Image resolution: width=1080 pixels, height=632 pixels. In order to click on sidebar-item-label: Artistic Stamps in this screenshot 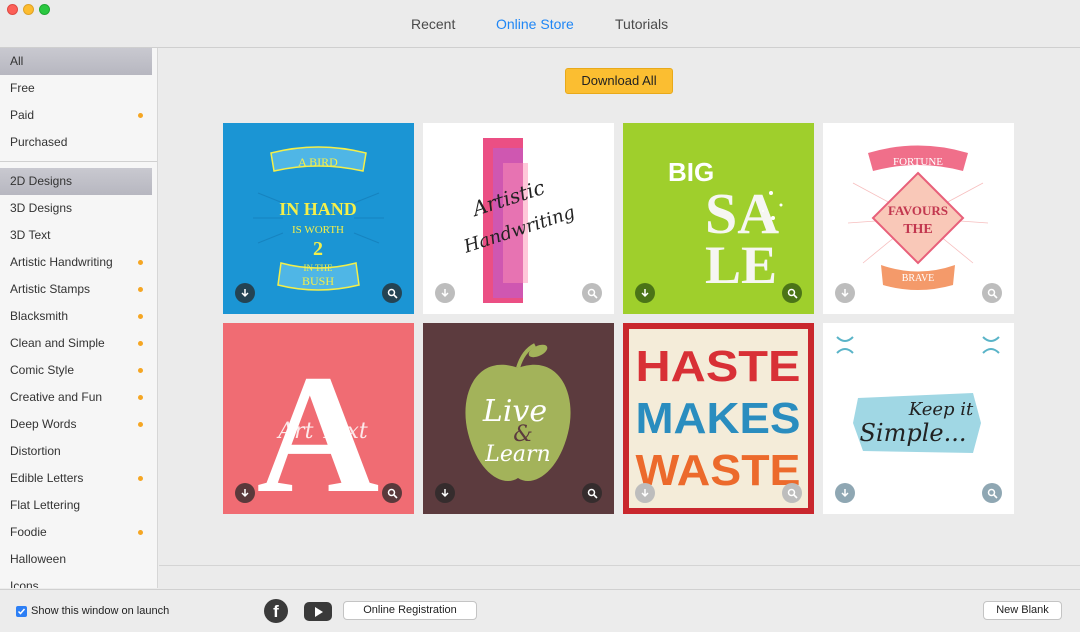, I will do `click(50, 289)`.